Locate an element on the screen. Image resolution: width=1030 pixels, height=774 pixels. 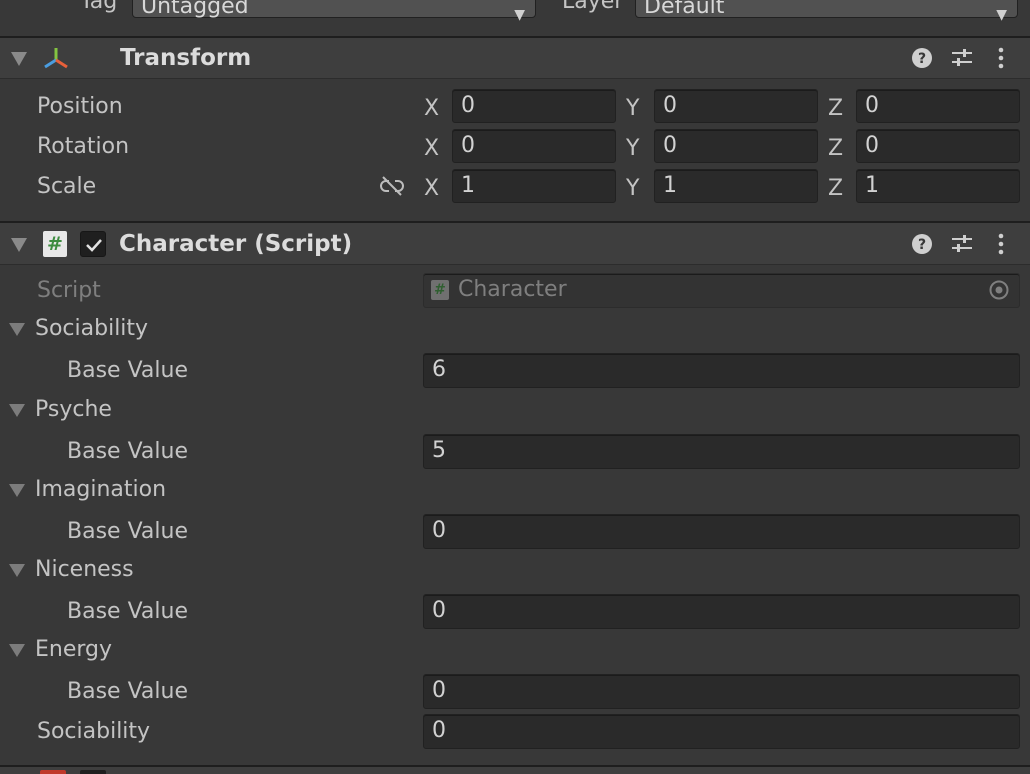
sociability-base-value-field: 6 is located at coordinates (721, 370).